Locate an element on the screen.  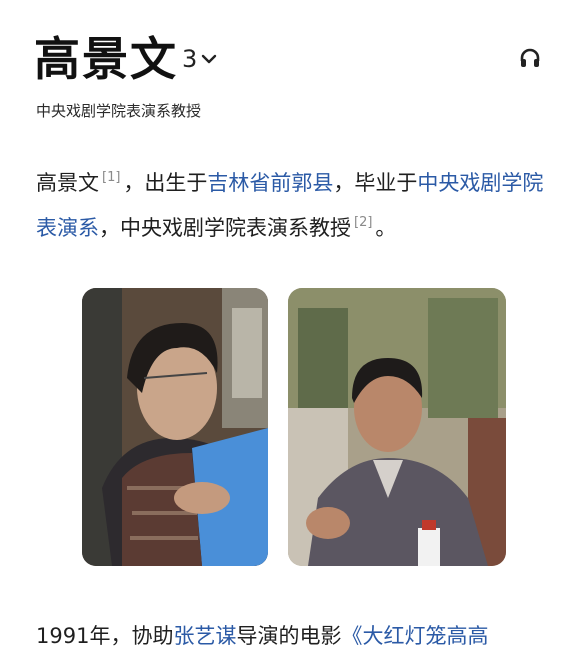
career-text-1: 1991年，协助 is located at coordinates (105, 636).